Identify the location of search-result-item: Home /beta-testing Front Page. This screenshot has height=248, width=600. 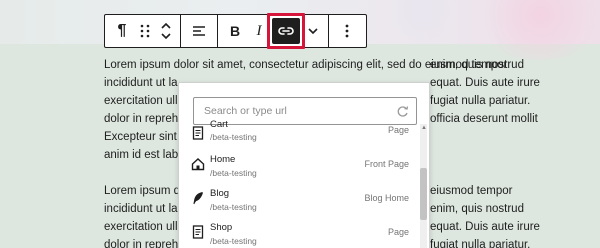
(299, 168).